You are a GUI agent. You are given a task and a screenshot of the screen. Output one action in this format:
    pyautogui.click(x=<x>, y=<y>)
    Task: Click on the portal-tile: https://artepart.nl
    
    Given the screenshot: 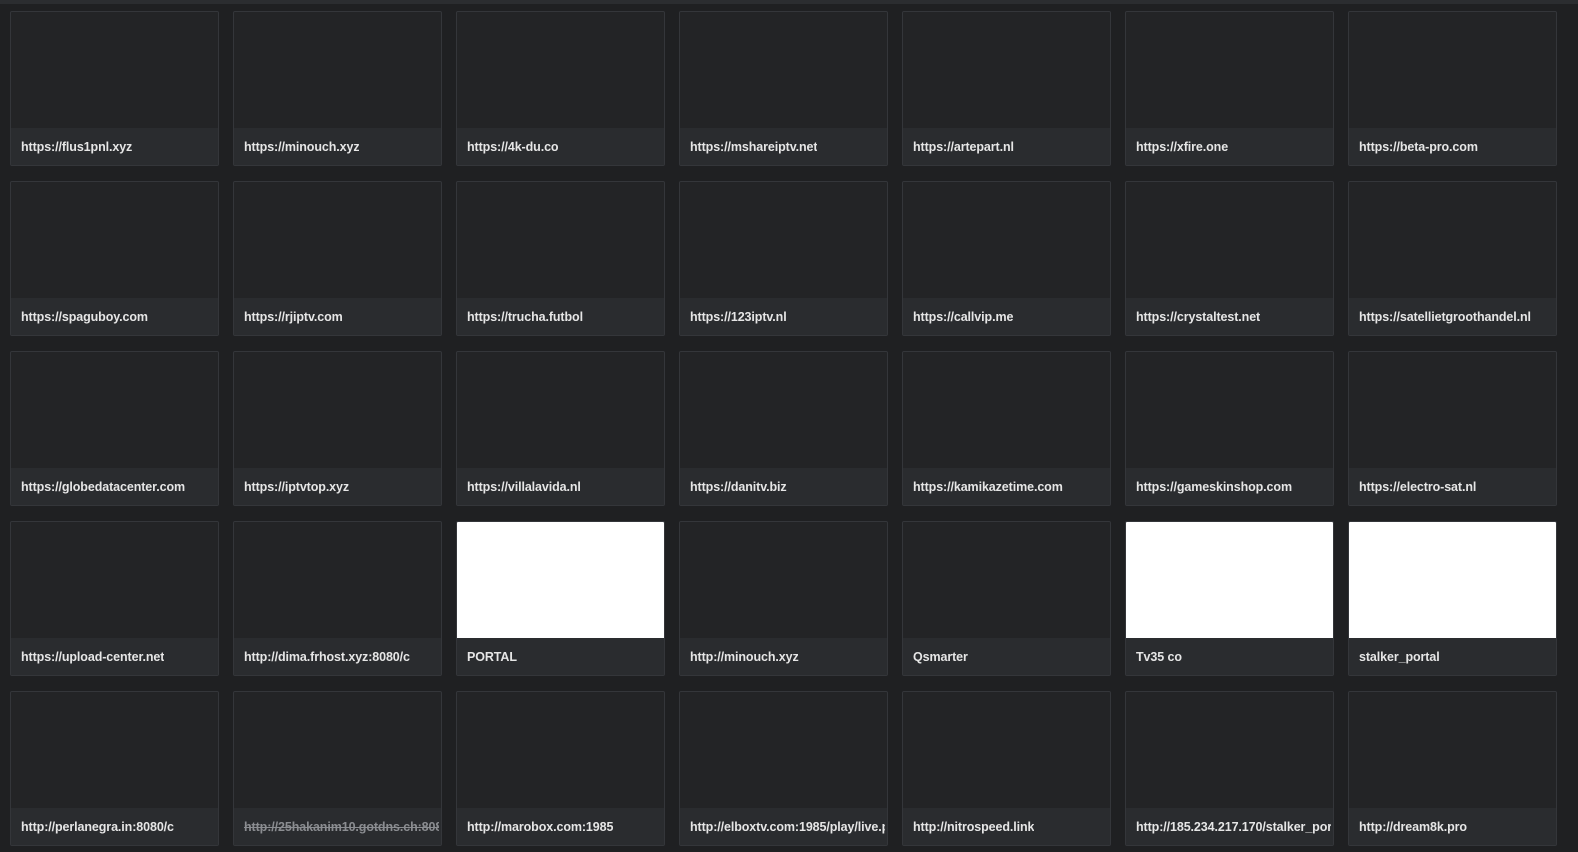 What is the action you would take?
    pyautogui.click(x=1006, y=88)
    